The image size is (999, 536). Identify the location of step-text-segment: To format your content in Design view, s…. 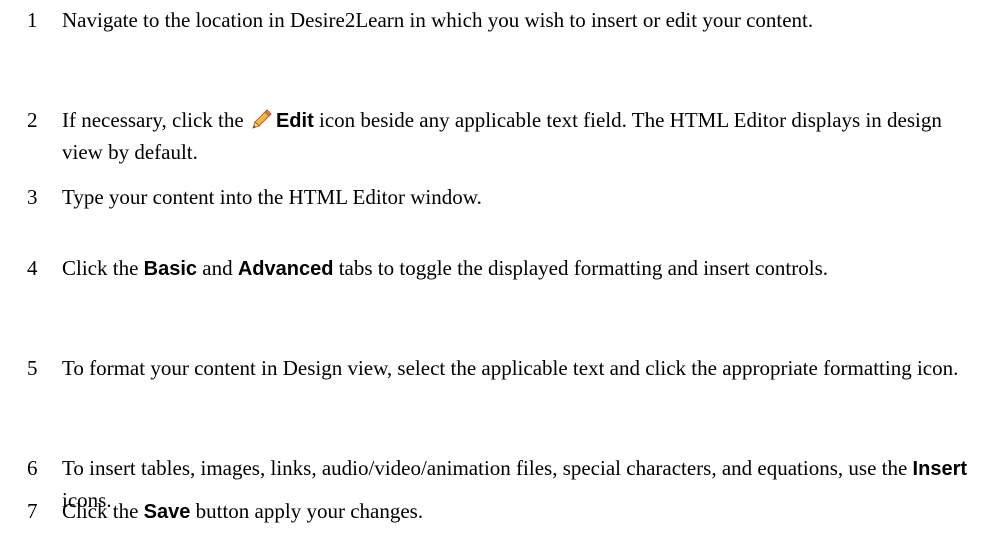
(510, 368).